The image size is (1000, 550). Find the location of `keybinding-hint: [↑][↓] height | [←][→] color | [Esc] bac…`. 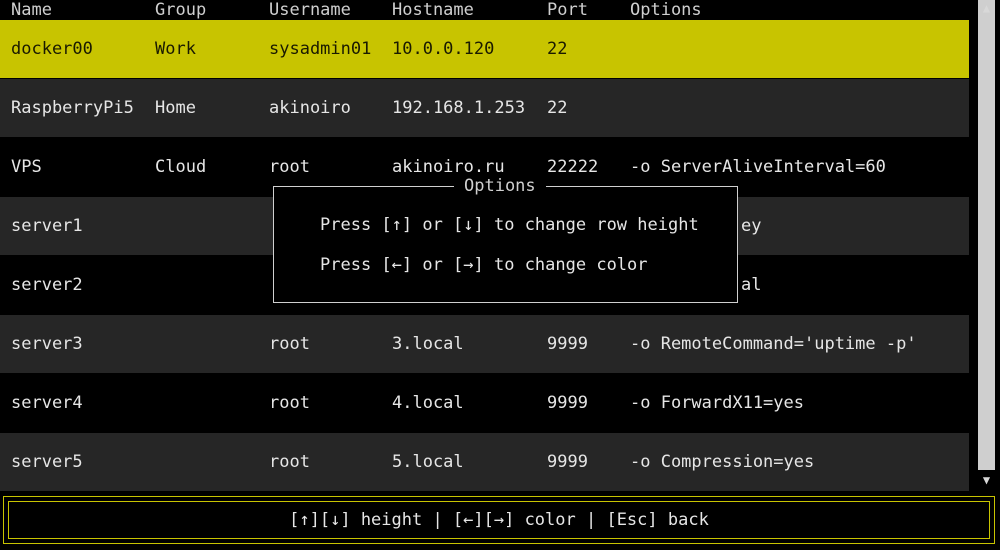

keybinding-hint: [↑][↓] height | [←][→] color | [Esc] bac… is located at coordinates (499, 520).